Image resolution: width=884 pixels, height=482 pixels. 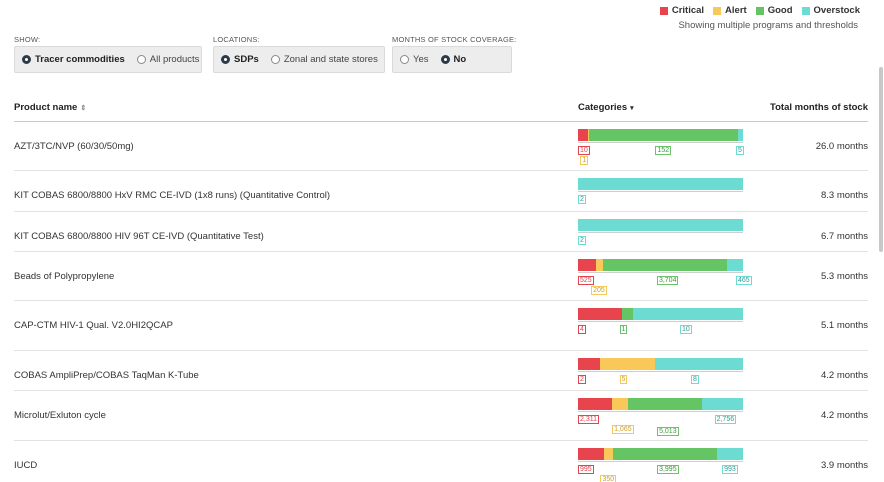 I want to click on bar-value-label: 4, so click(x=582, y=329).